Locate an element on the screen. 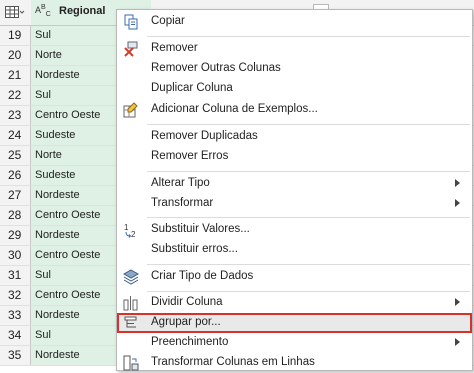  menu-item-transformar-linhas: Transformar Colunas em Linhas is located at coordinates (294, 363).